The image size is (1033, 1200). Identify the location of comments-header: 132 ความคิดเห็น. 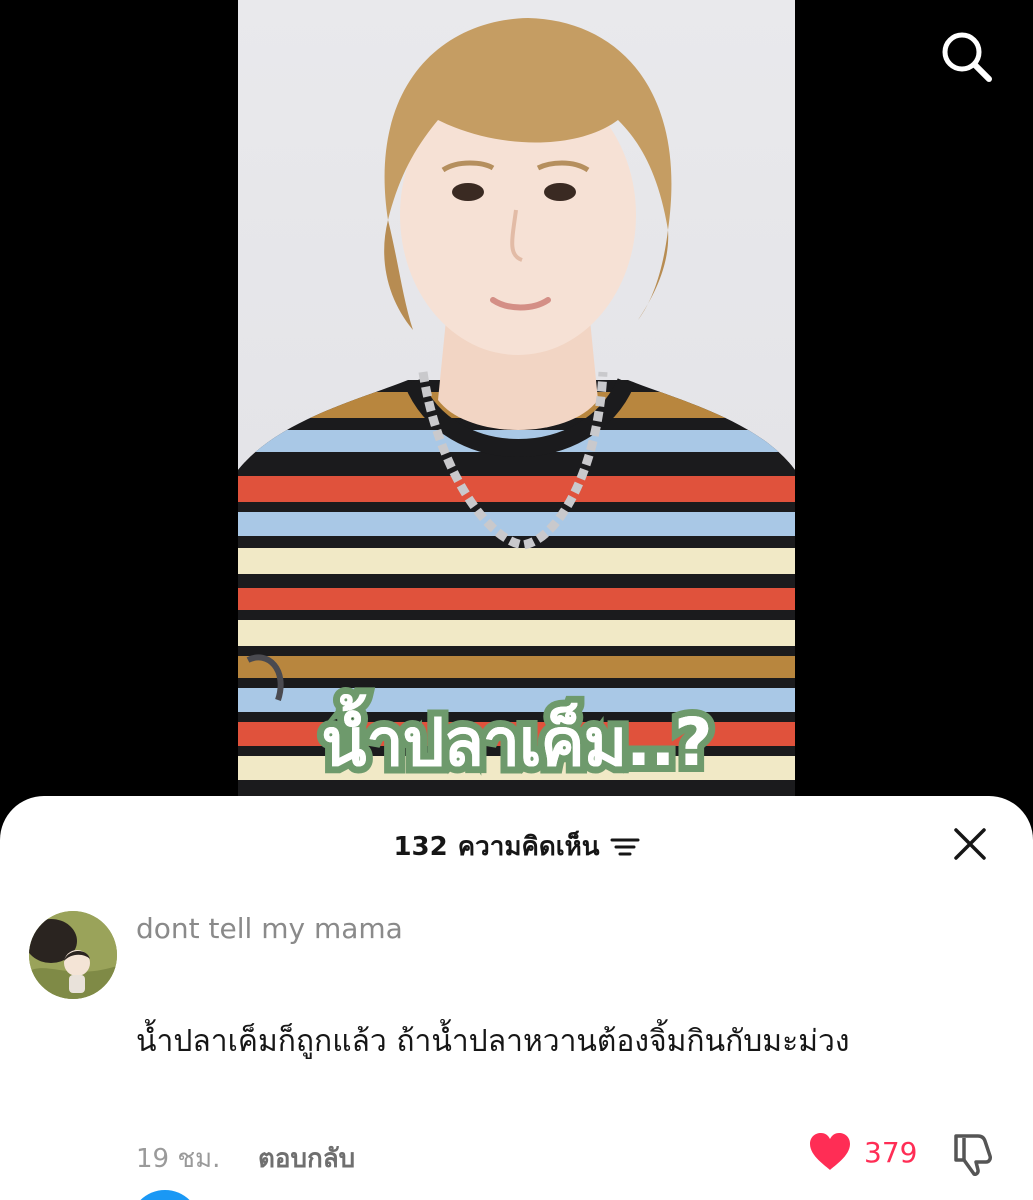
(516, 846).